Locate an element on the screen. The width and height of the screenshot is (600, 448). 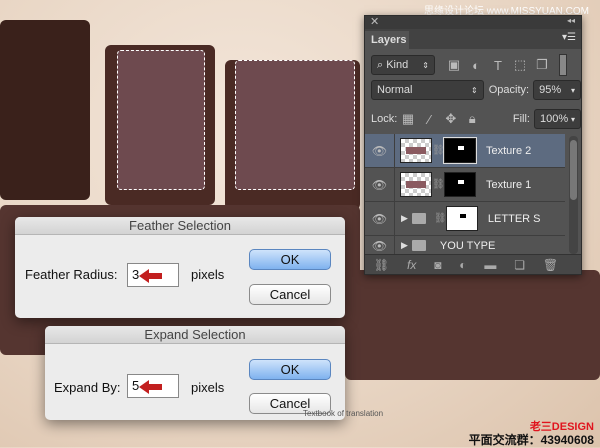
expand-by-input: 5 is located at coordinates (153, 386).